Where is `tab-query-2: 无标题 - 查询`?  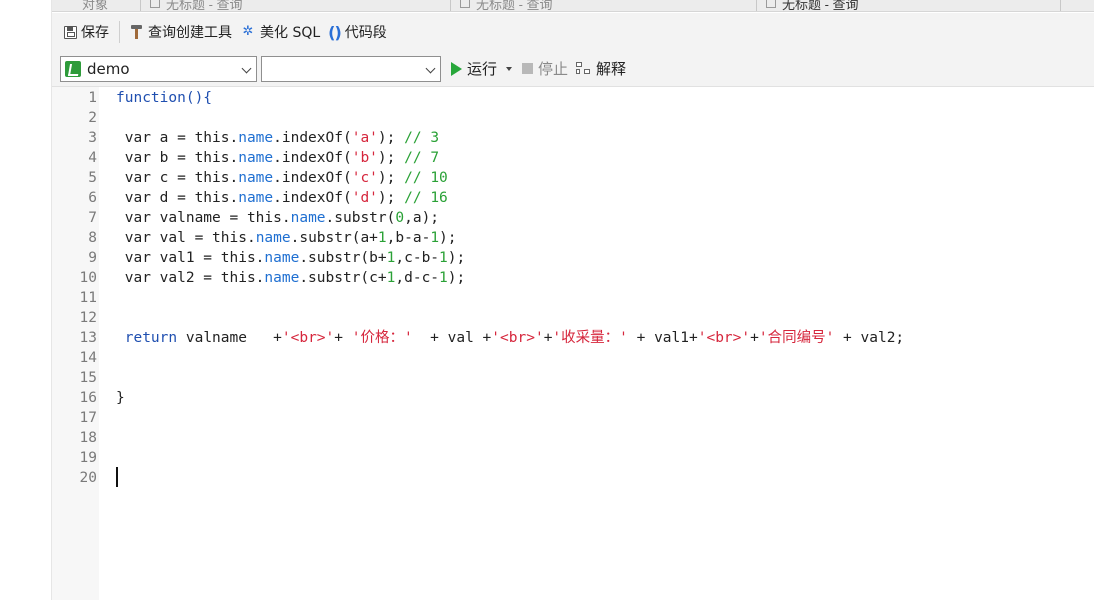
tab-query-2: 无标题 - 查询 is located at coordinates (501, 6).